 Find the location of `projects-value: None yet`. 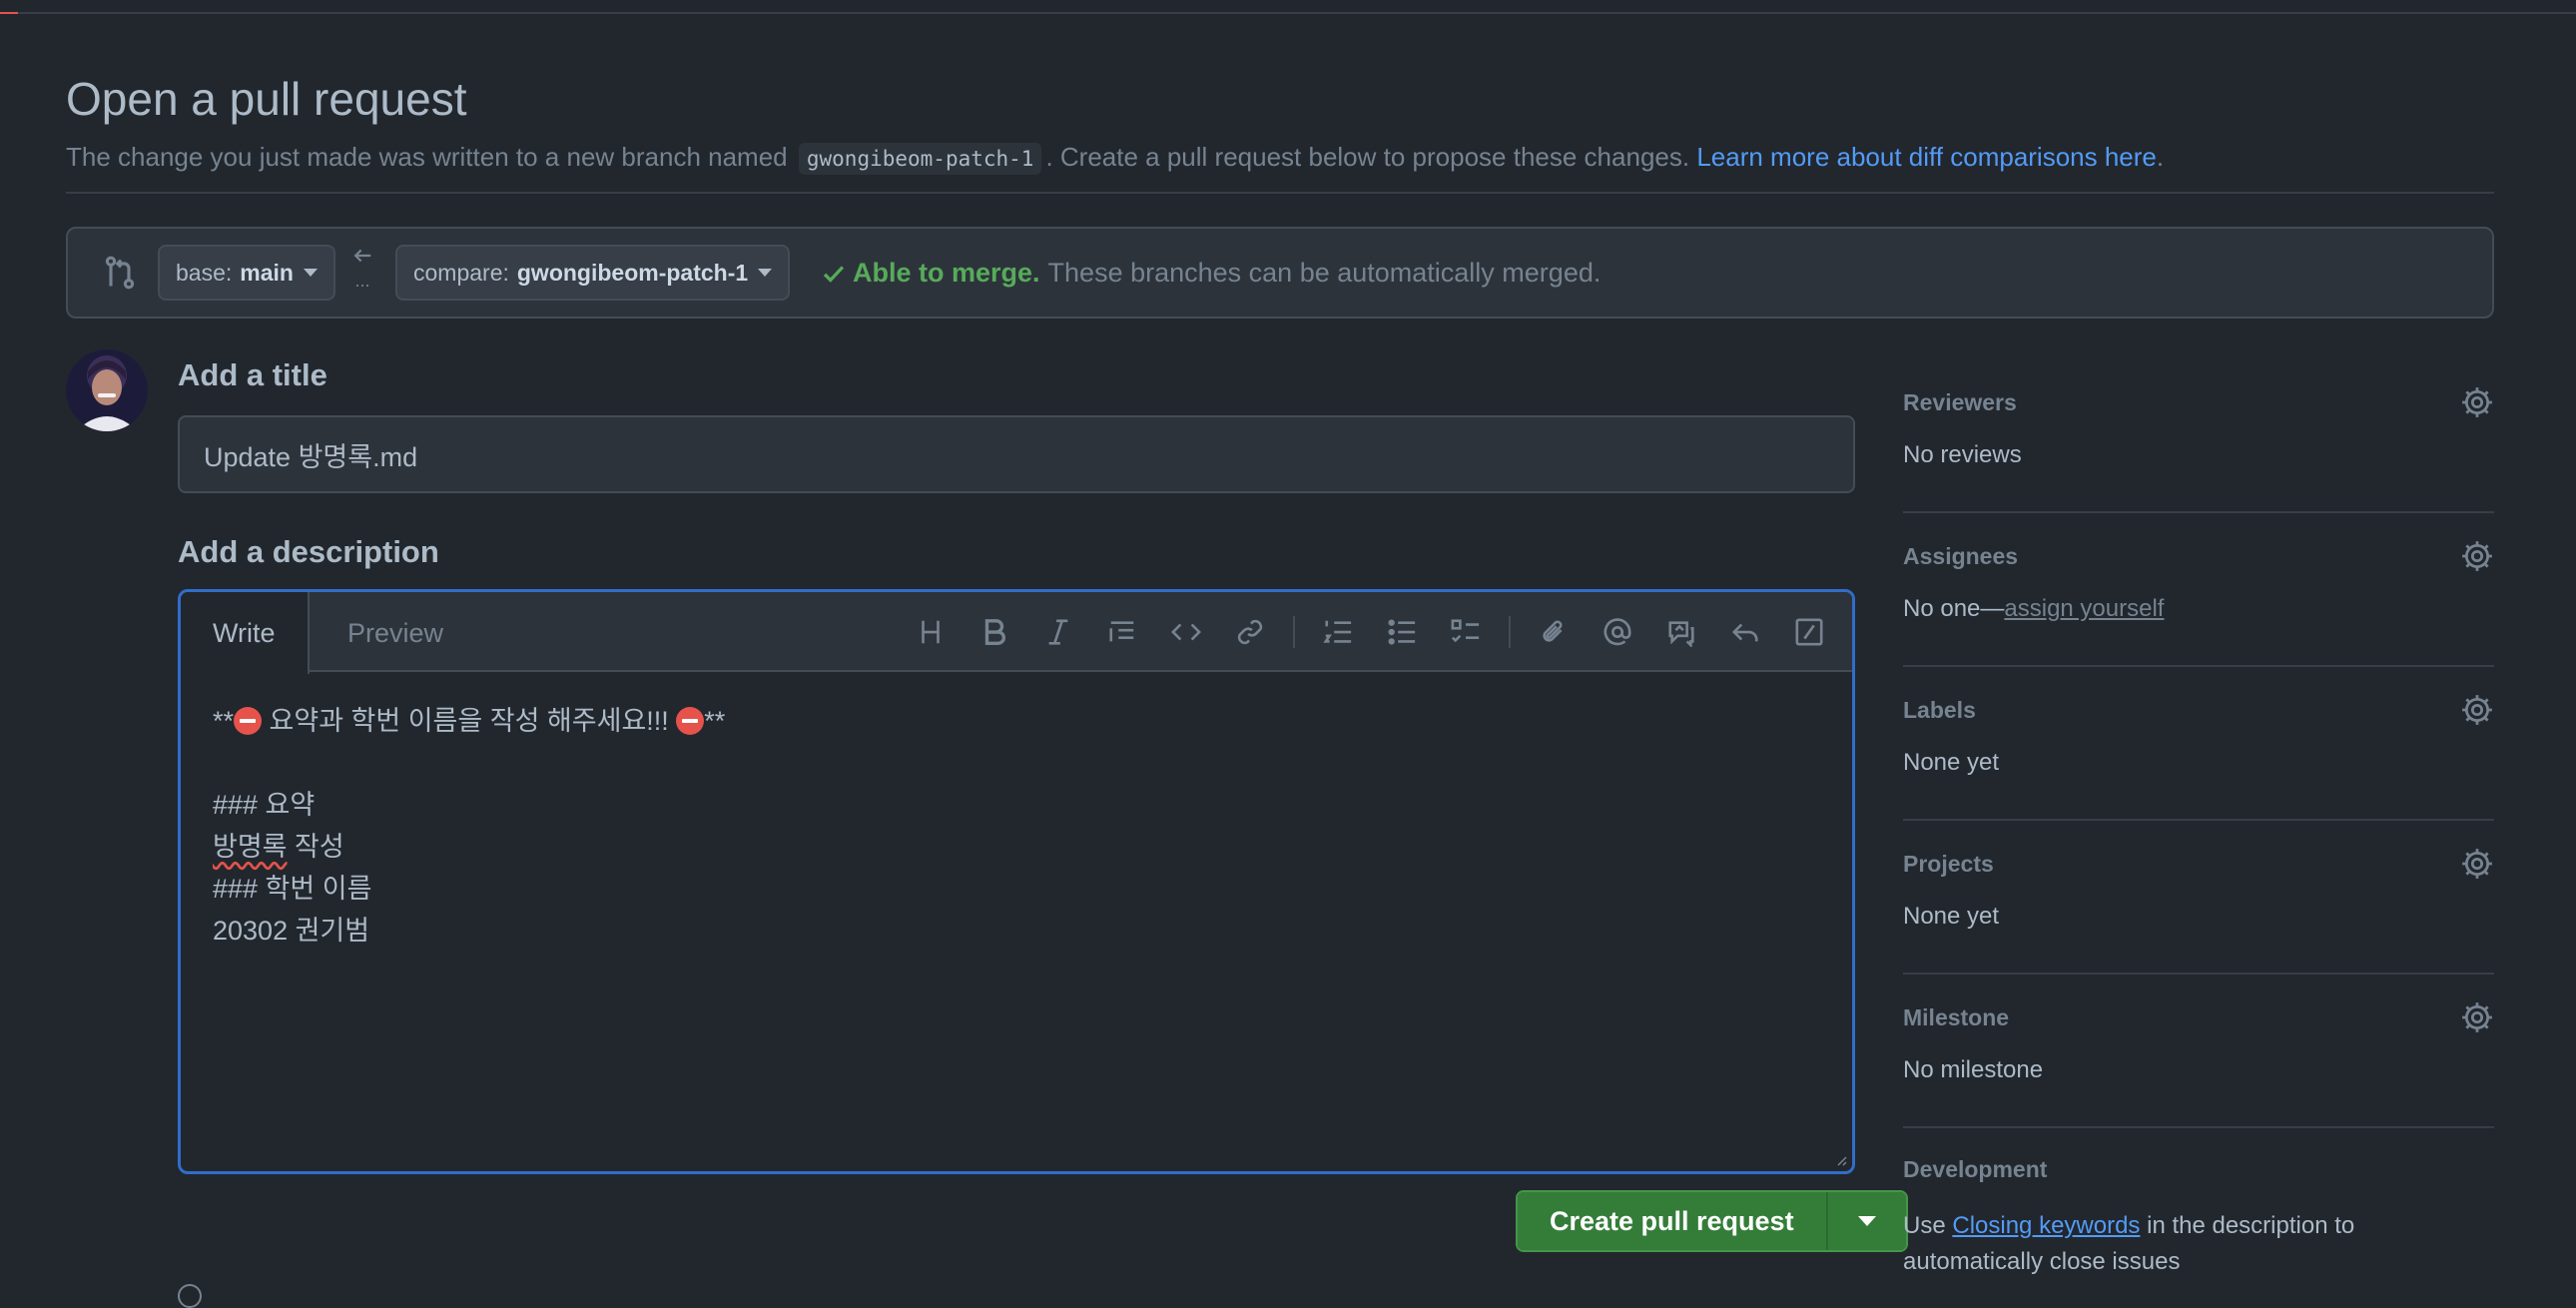

projects-value: None yet is located at coordinates (1951, 916).